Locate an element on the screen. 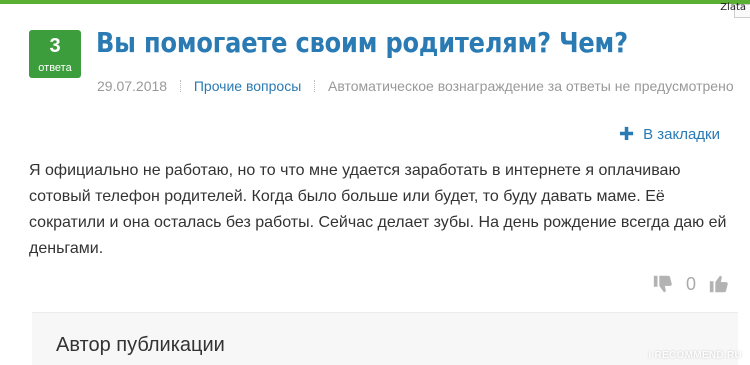 The image size is (750, 365). vote-controls: 0 is located at coordinates (691, 284).